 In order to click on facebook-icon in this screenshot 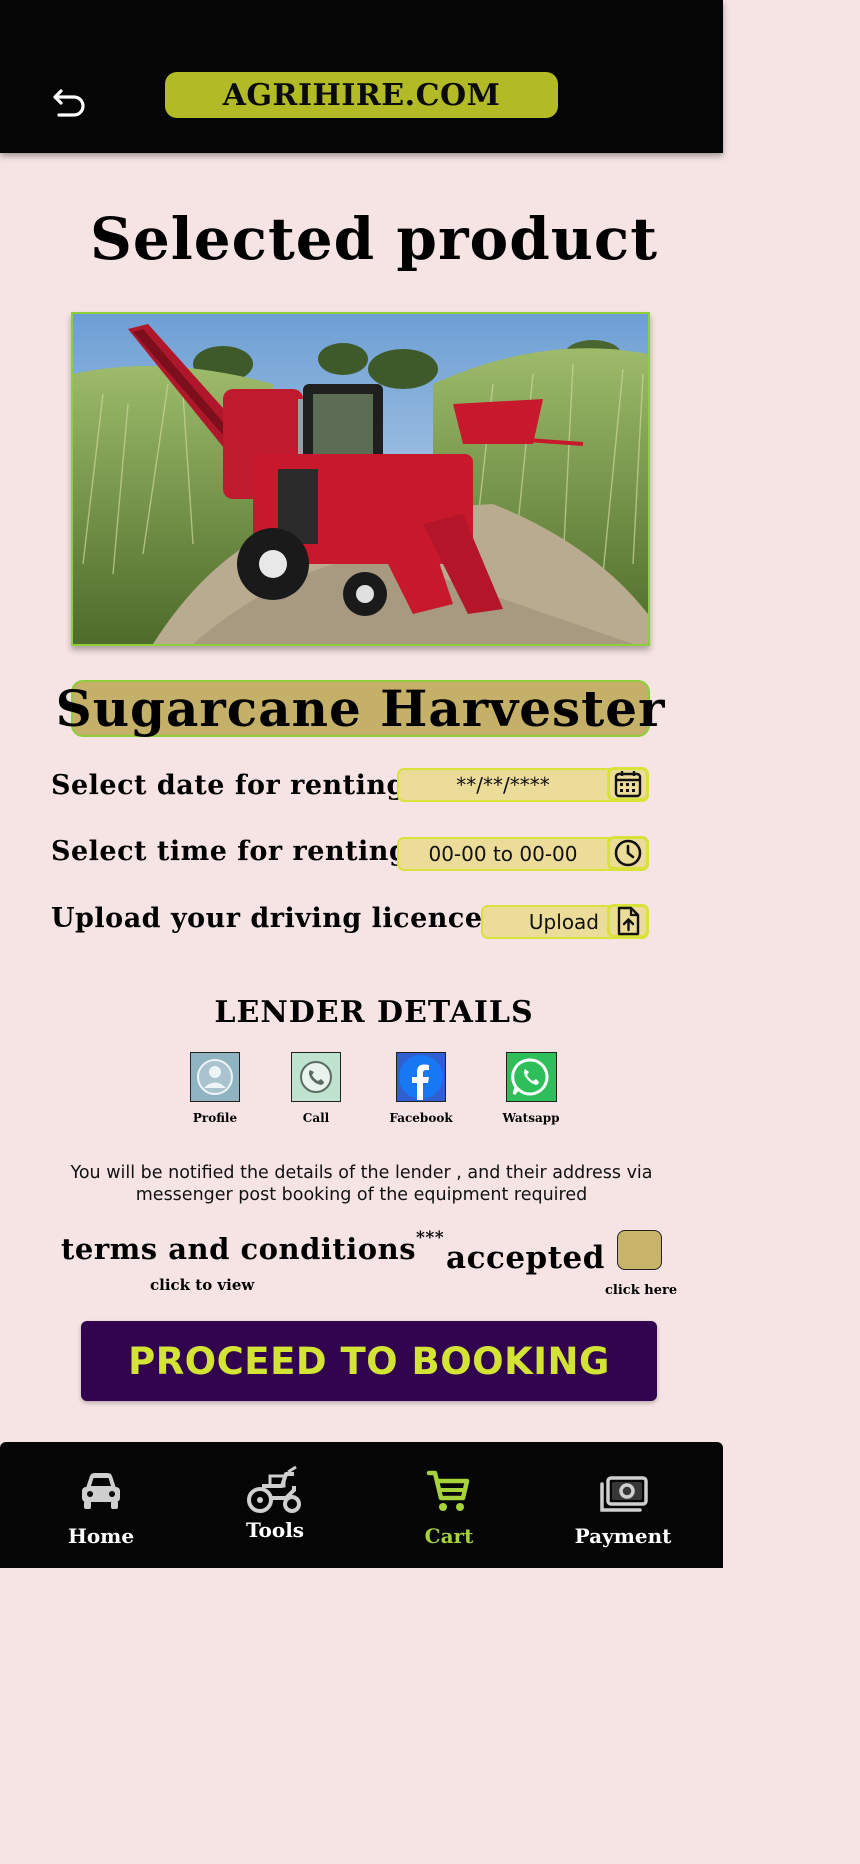, I will do `click(421, 1077)`.